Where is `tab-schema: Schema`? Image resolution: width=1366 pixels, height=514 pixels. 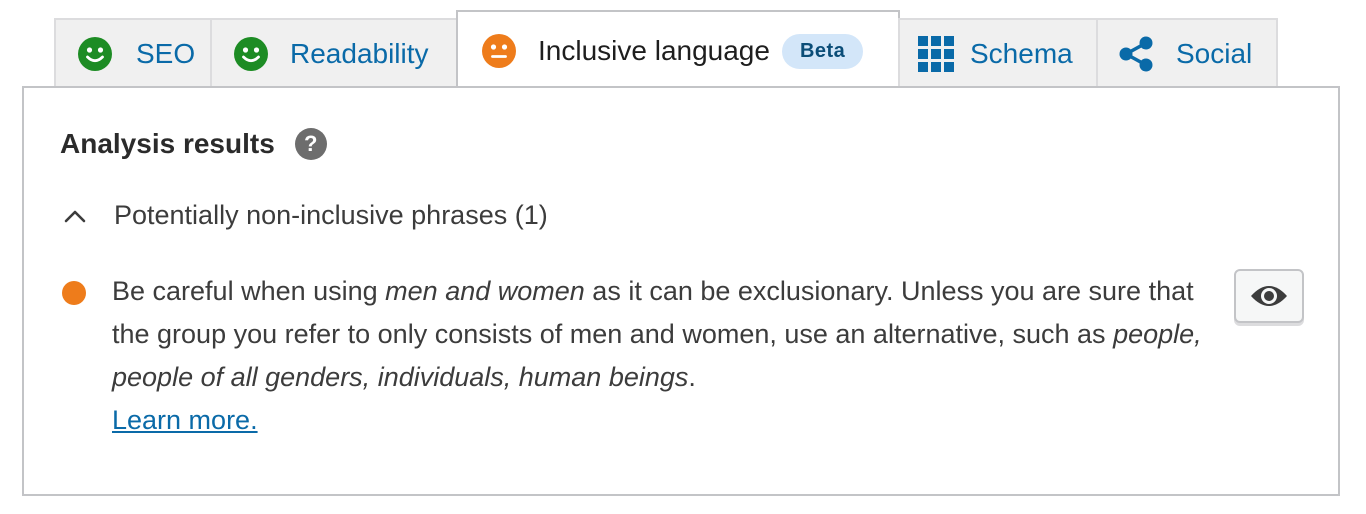 tab-schema: Schema is located at coordinates (998, 53).